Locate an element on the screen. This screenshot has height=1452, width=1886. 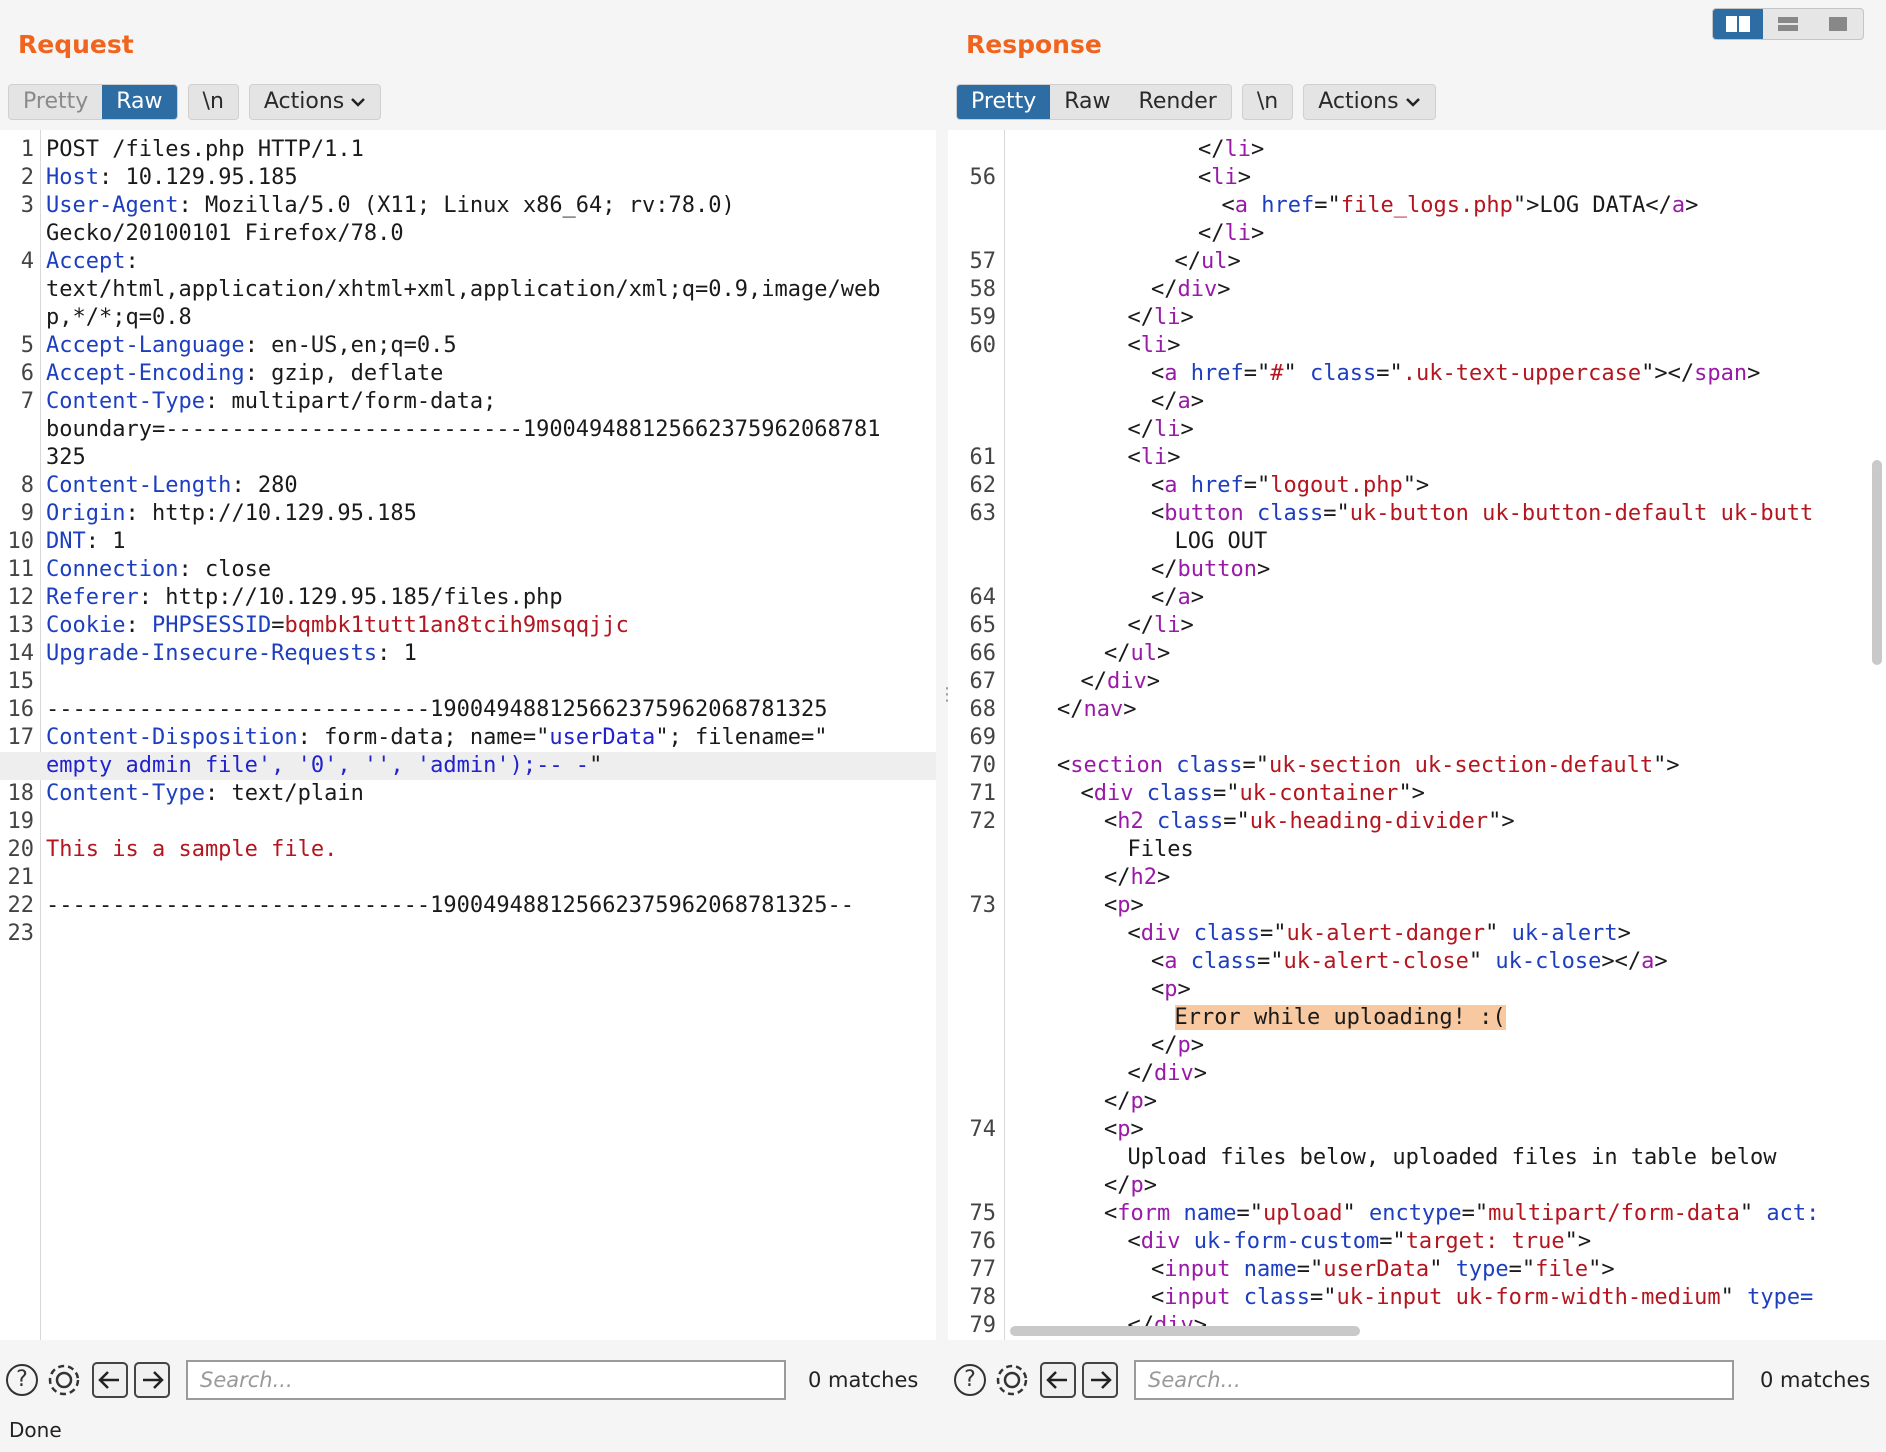
line-number: 77 is located at coordinates (983, 1269).